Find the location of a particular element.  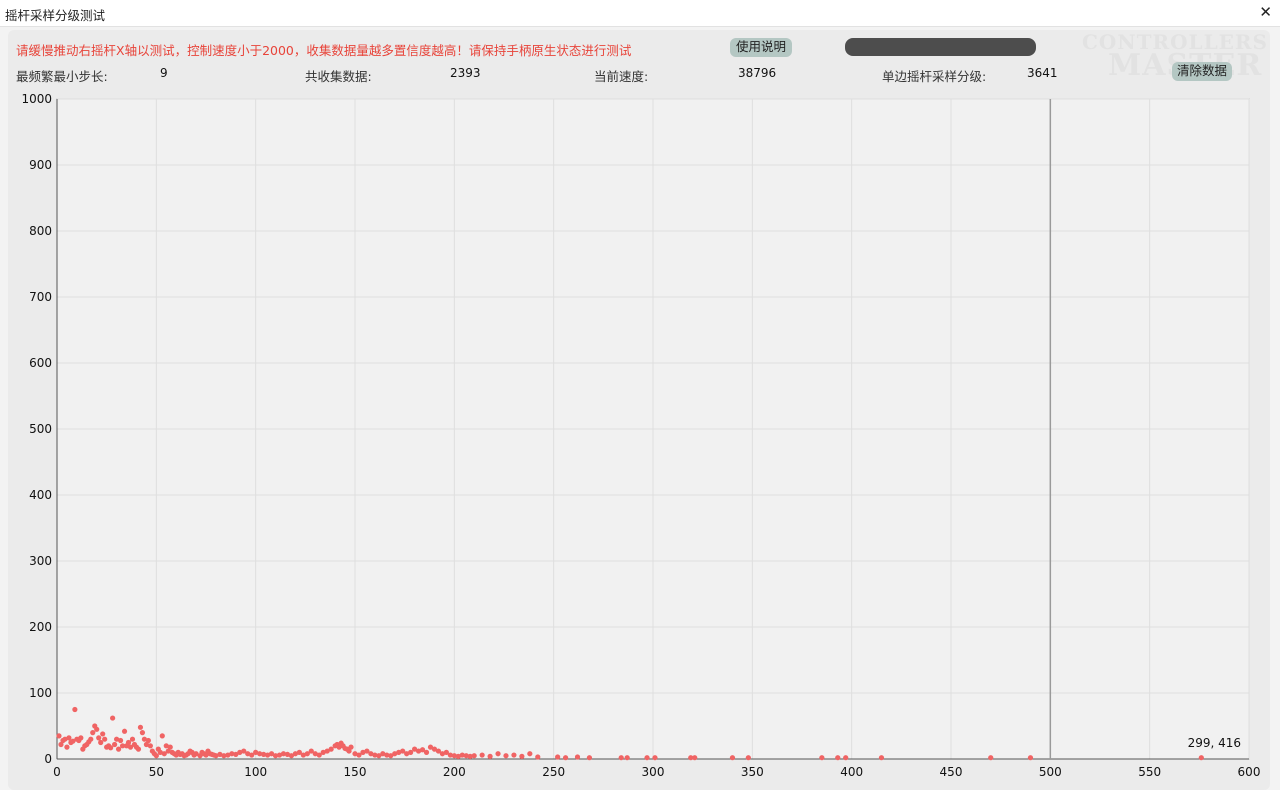

x-tick-label: 350 is located at coordinates (752, 772).